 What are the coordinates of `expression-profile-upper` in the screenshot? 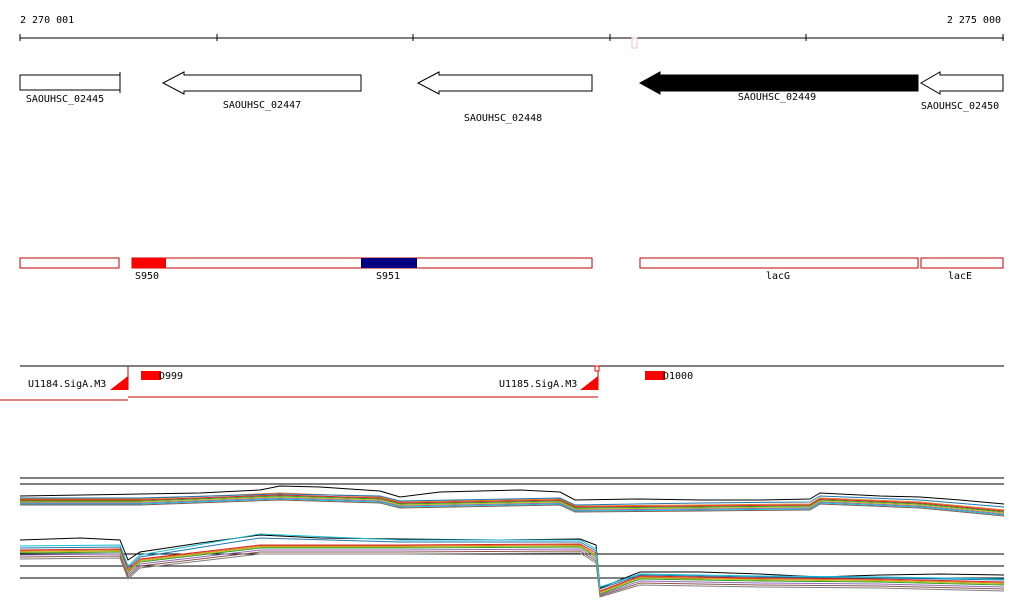 It's located at (512, 501).